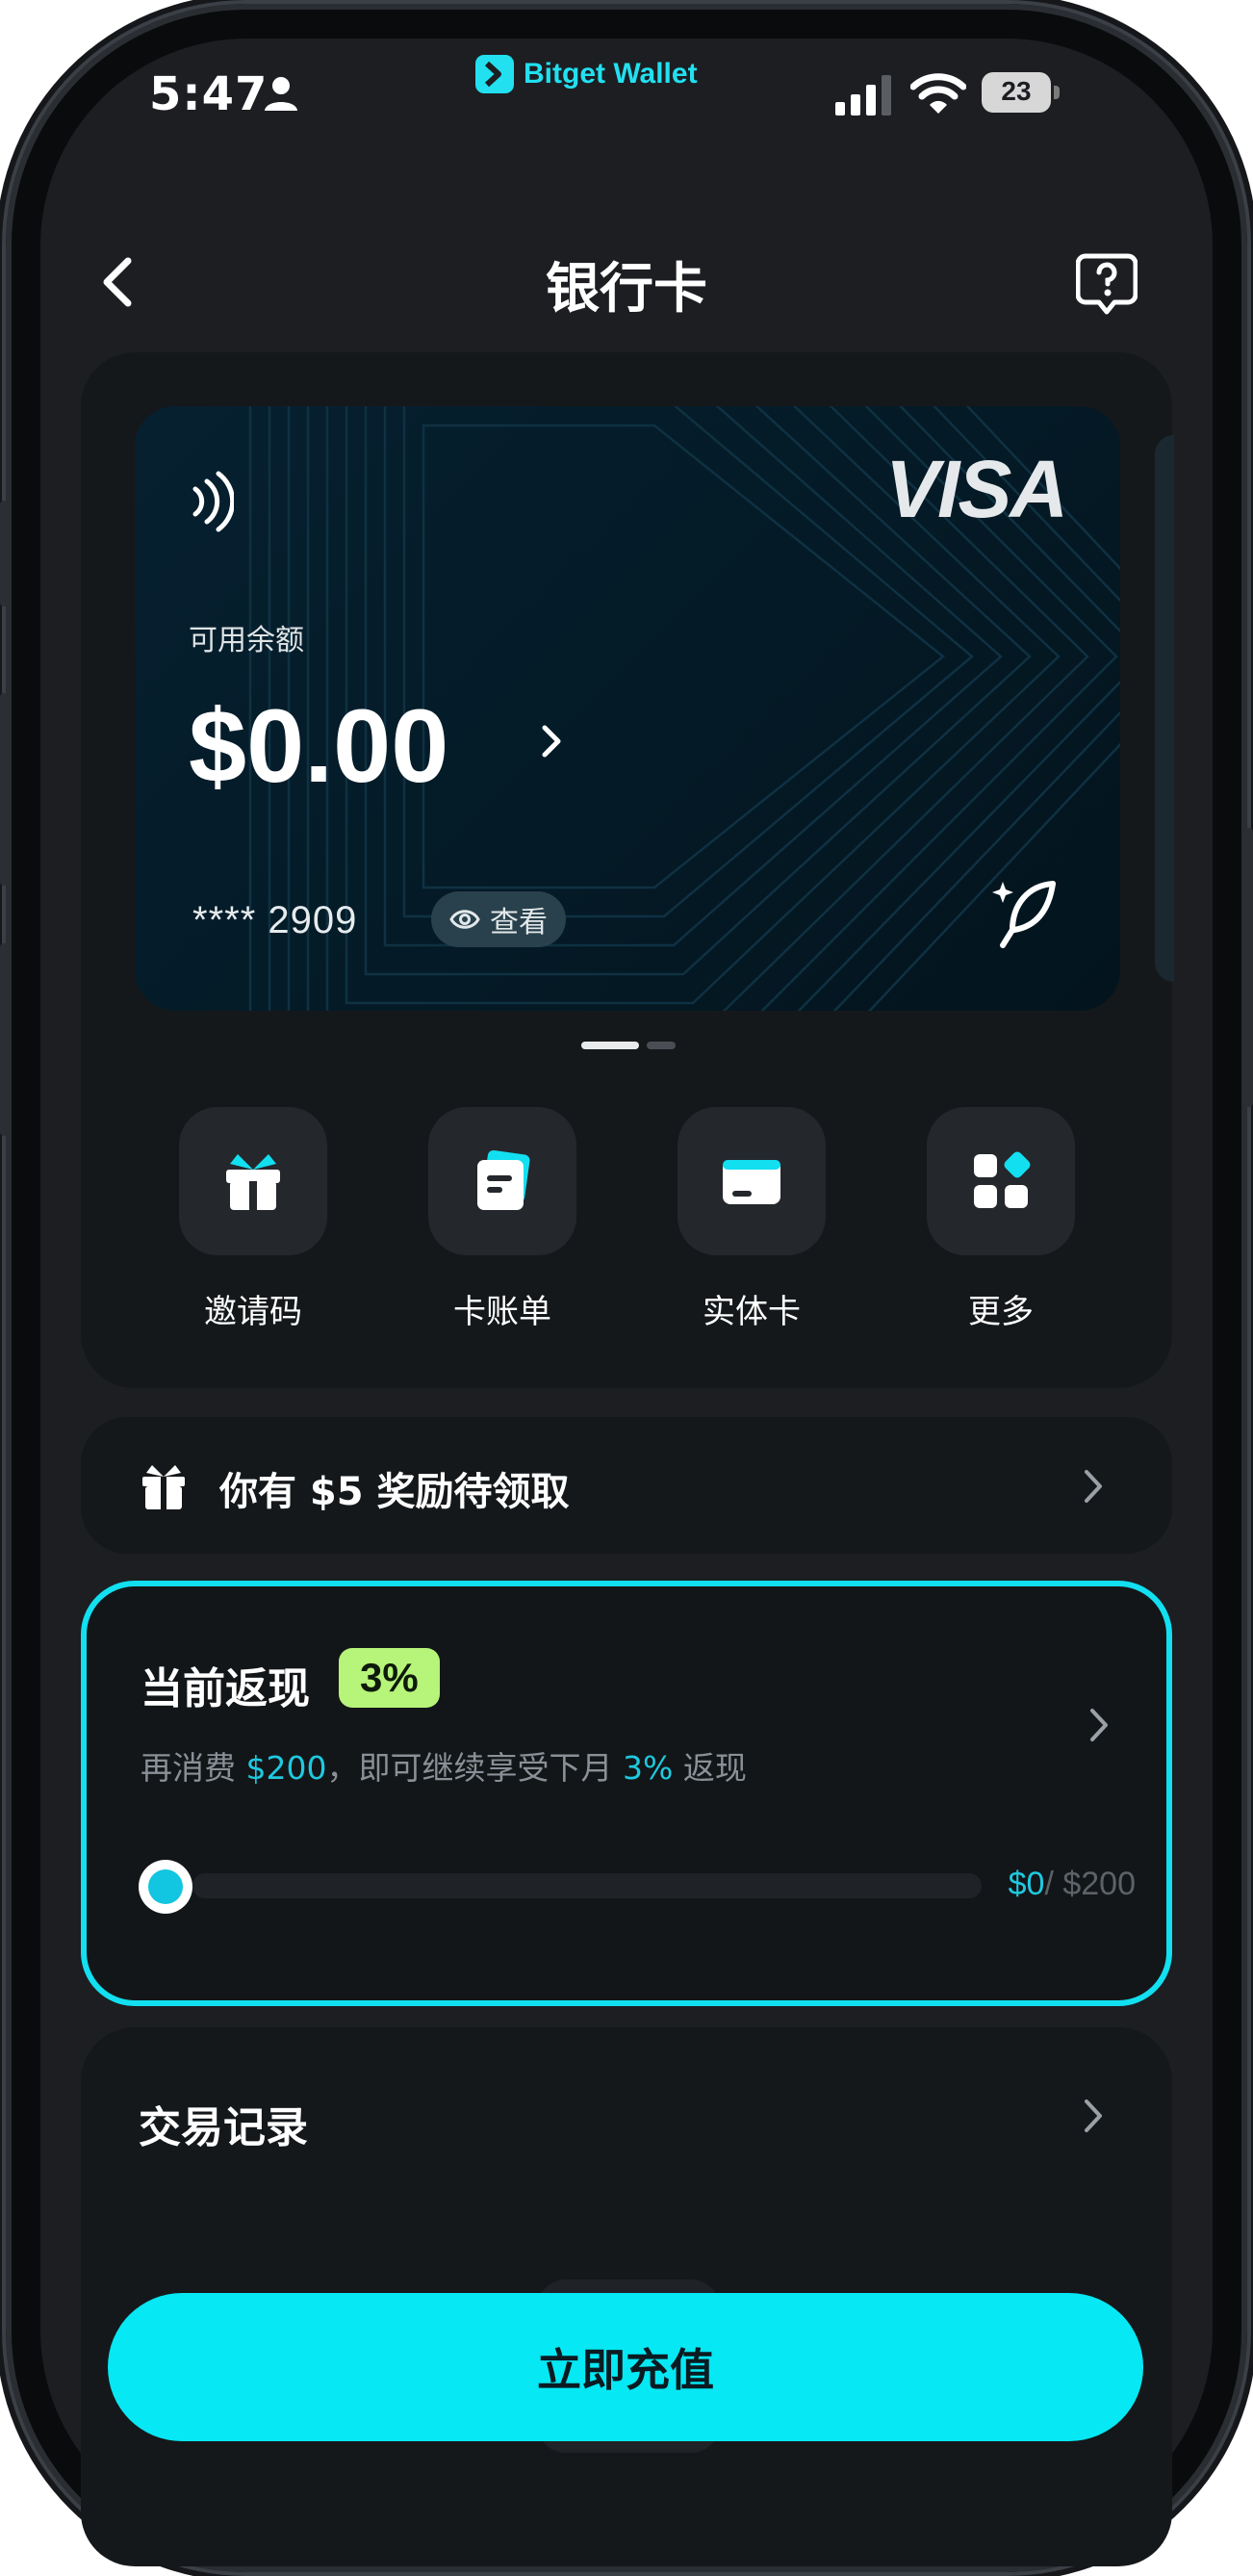 This screenshot has height=2576, width=1253. Describe the element at coordinates (4, 1039) in the screenshot. I see `side-button-volume-down` at that location.